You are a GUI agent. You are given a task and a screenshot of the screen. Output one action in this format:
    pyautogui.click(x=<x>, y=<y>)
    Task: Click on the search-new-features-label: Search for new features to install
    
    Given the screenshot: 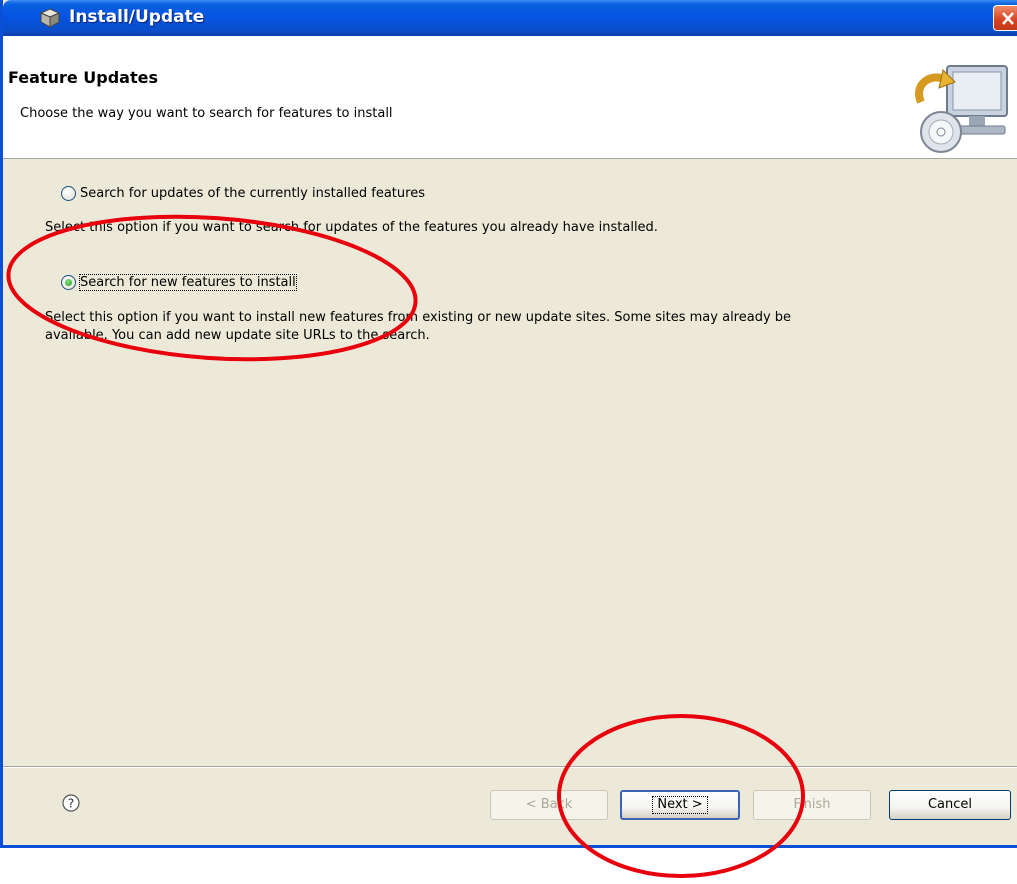 What is the action you would take?
    pyautogui.click(x=188, y=282)
    